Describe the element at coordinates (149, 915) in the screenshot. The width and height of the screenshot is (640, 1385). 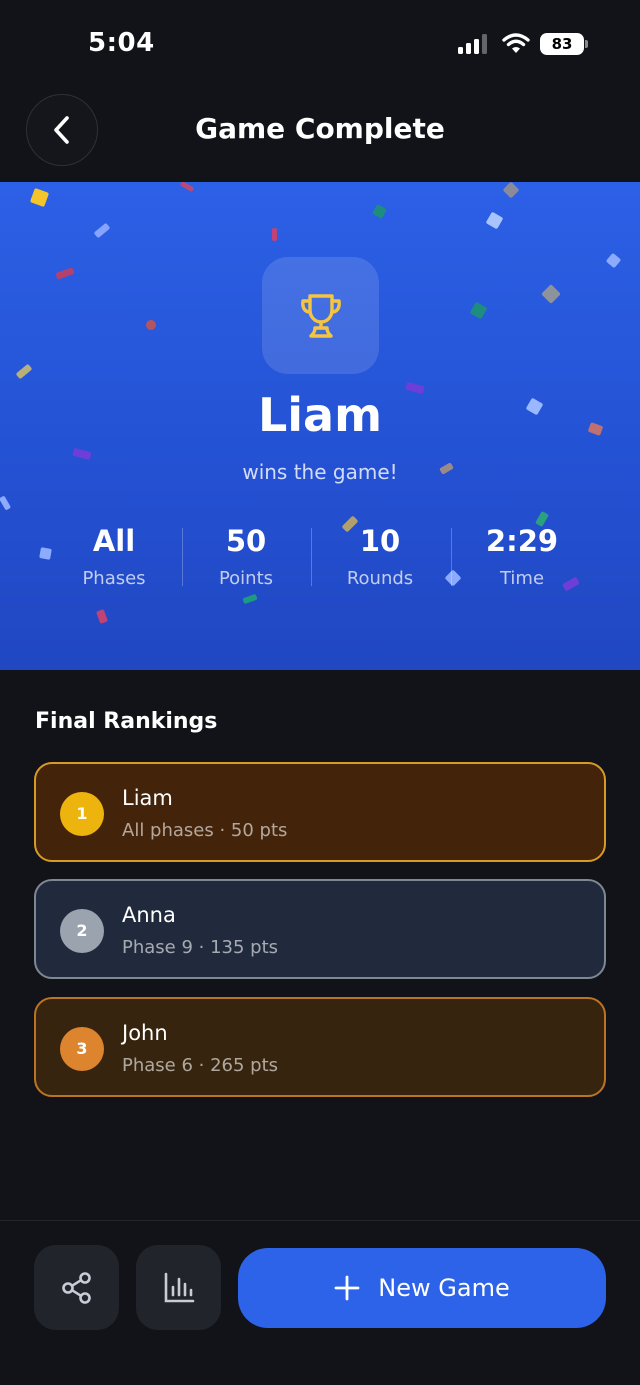
I see `player-name: Anna` at that location.